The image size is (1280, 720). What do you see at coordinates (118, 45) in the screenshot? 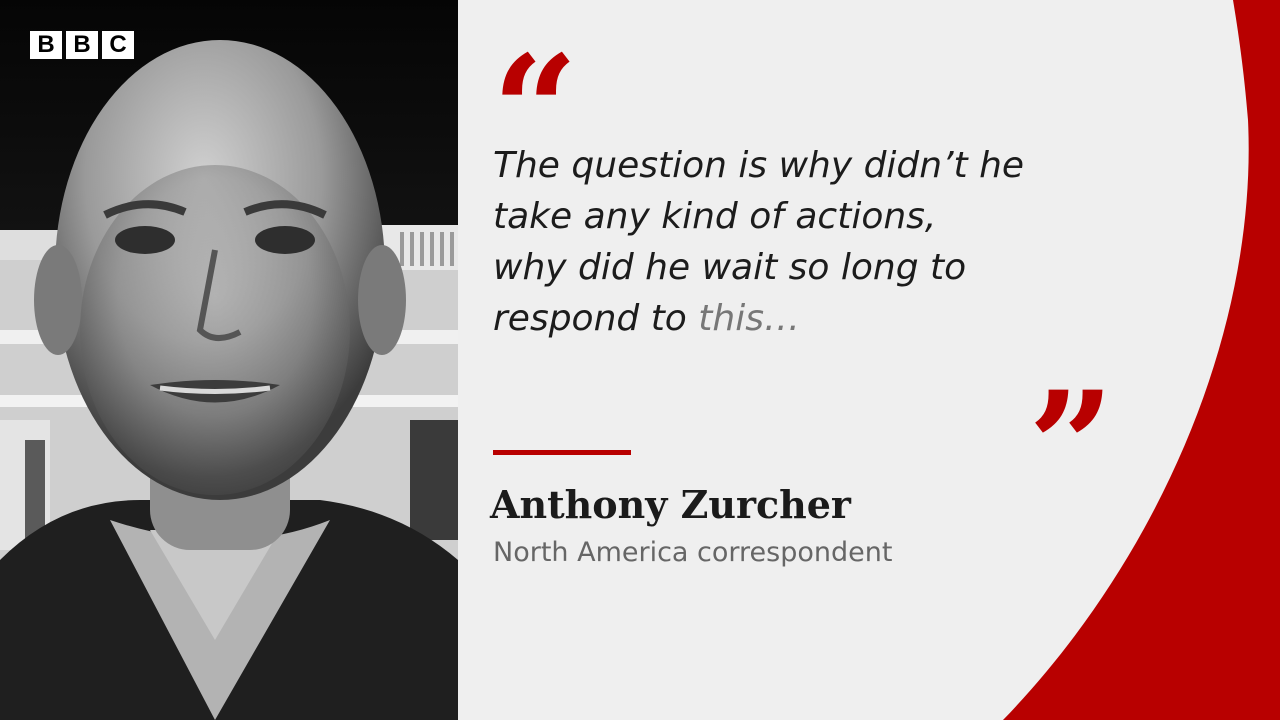
I see `bbc-logo-letter: C` at bounding box center [118, 45].